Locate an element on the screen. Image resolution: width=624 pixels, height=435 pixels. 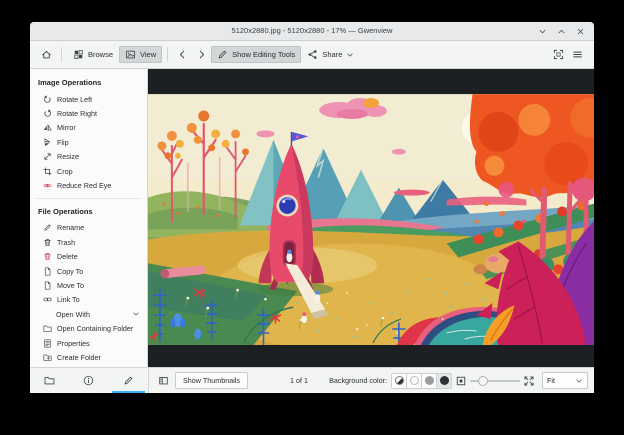
sidebar-item-resize: Resize is located at coordinates (88, 157).